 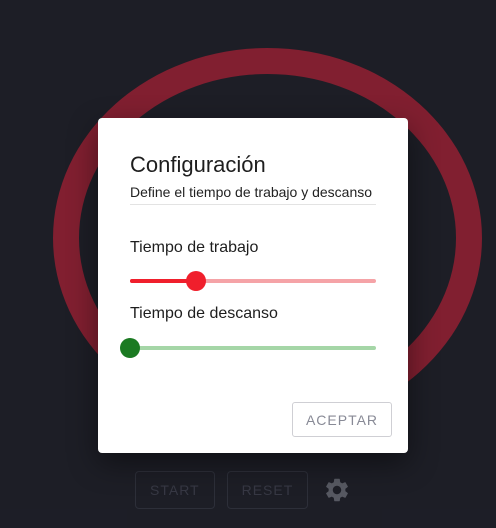 I want to click on work-time-slider-thumb, so click(x=196, y=281).